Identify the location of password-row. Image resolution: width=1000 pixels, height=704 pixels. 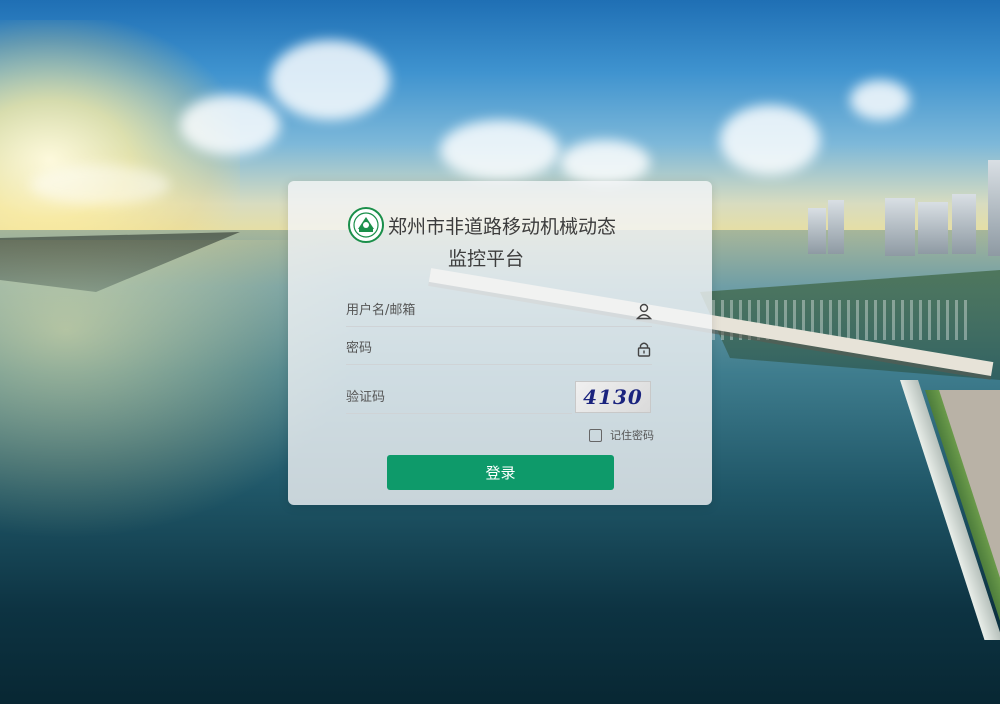
(499, 349).